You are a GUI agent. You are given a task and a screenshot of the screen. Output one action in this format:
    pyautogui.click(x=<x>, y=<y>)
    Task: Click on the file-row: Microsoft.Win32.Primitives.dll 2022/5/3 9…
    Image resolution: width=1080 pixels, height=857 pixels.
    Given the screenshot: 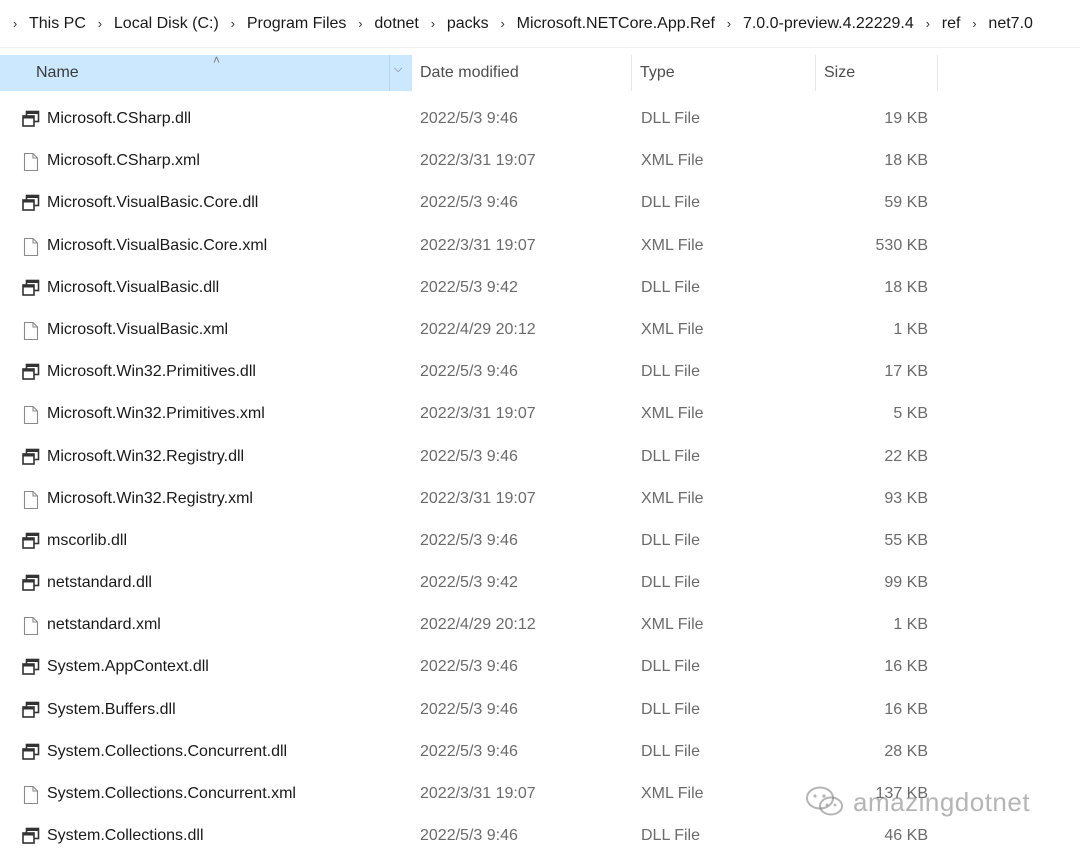 What is the action you would take?
    pyautogui.click(x=540, y=372)
    